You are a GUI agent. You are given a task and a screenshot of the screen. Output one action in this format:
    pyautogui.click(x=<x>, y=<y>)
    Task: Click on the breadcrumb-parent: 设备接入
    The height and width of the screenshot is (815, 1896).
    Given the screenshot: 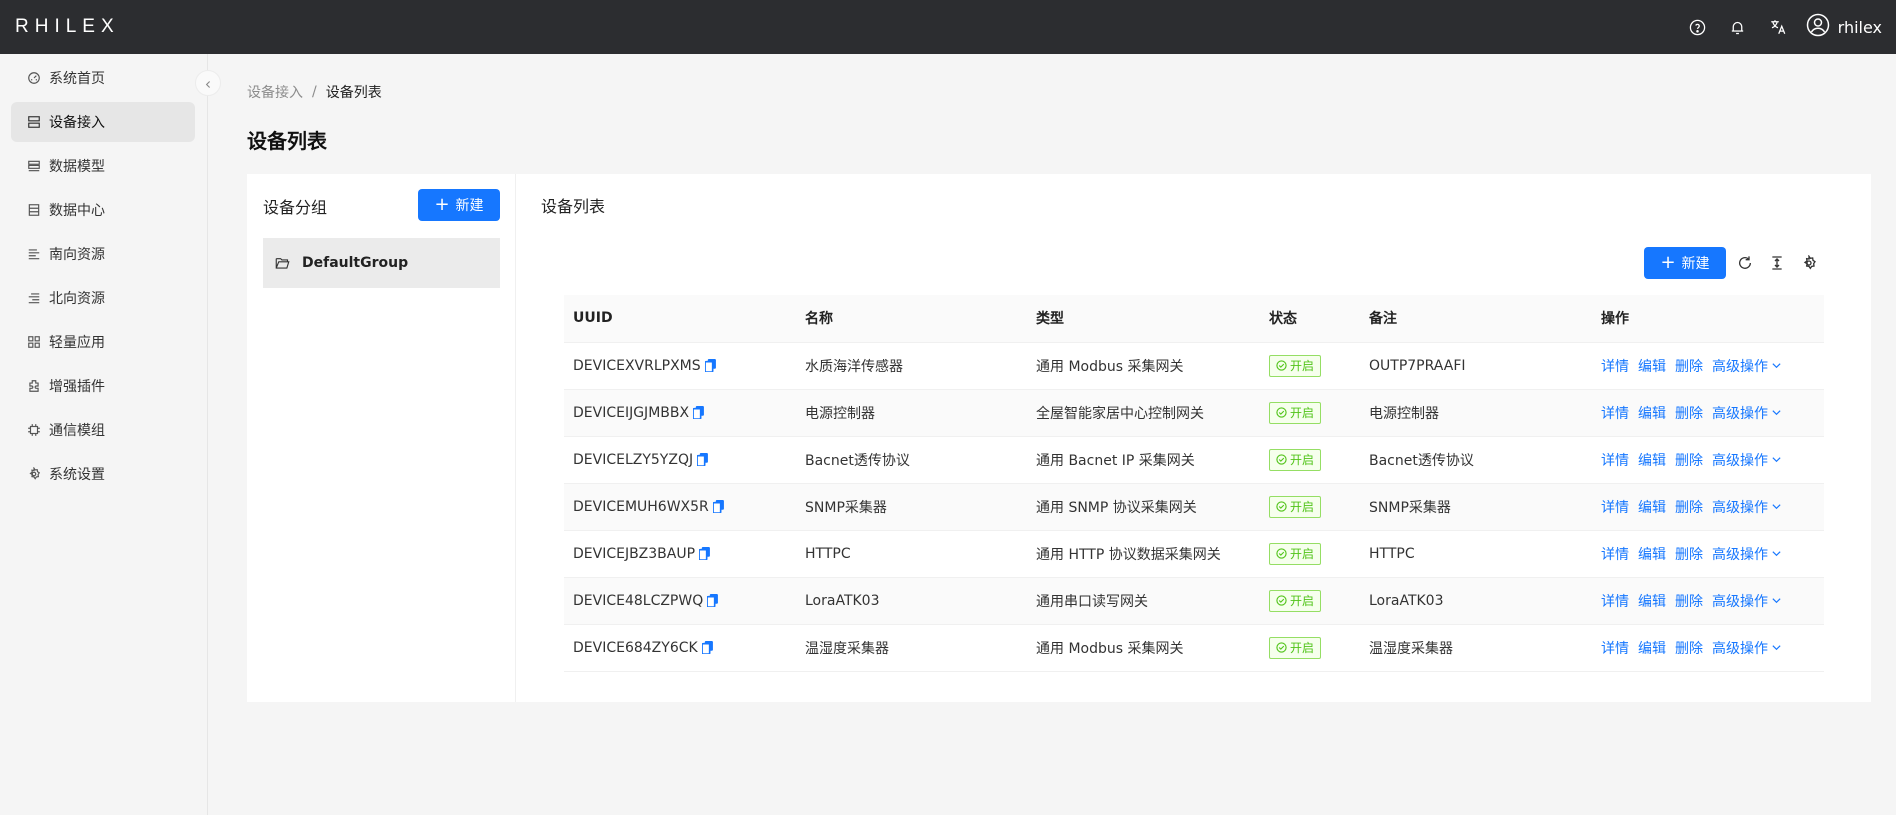 What is the action you would take?
    pyautogui.click(x=275, y=92)
    